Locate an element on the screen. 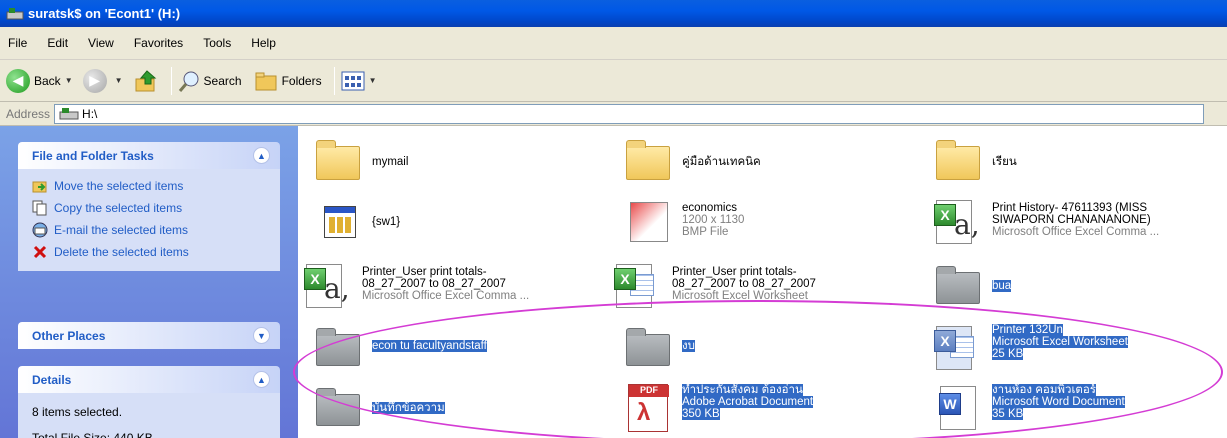 The image size is (1227, 438). details-header: Details ▲ is located at coordinates (149, 379).